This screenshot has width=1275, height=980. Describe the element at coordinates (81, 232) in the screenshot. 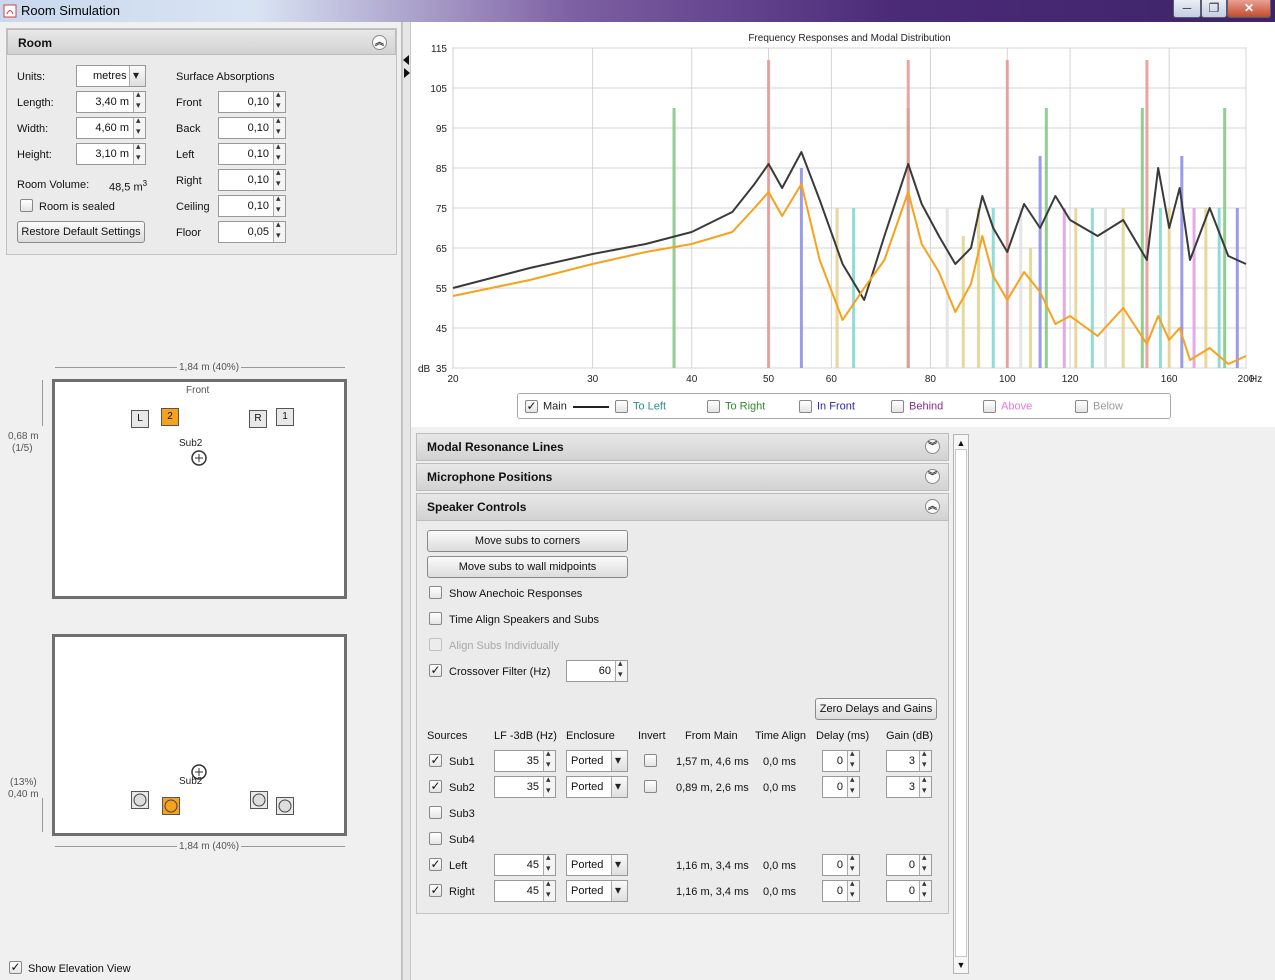

I see `restore-defaults-button: Restore Default Settings` at that location.